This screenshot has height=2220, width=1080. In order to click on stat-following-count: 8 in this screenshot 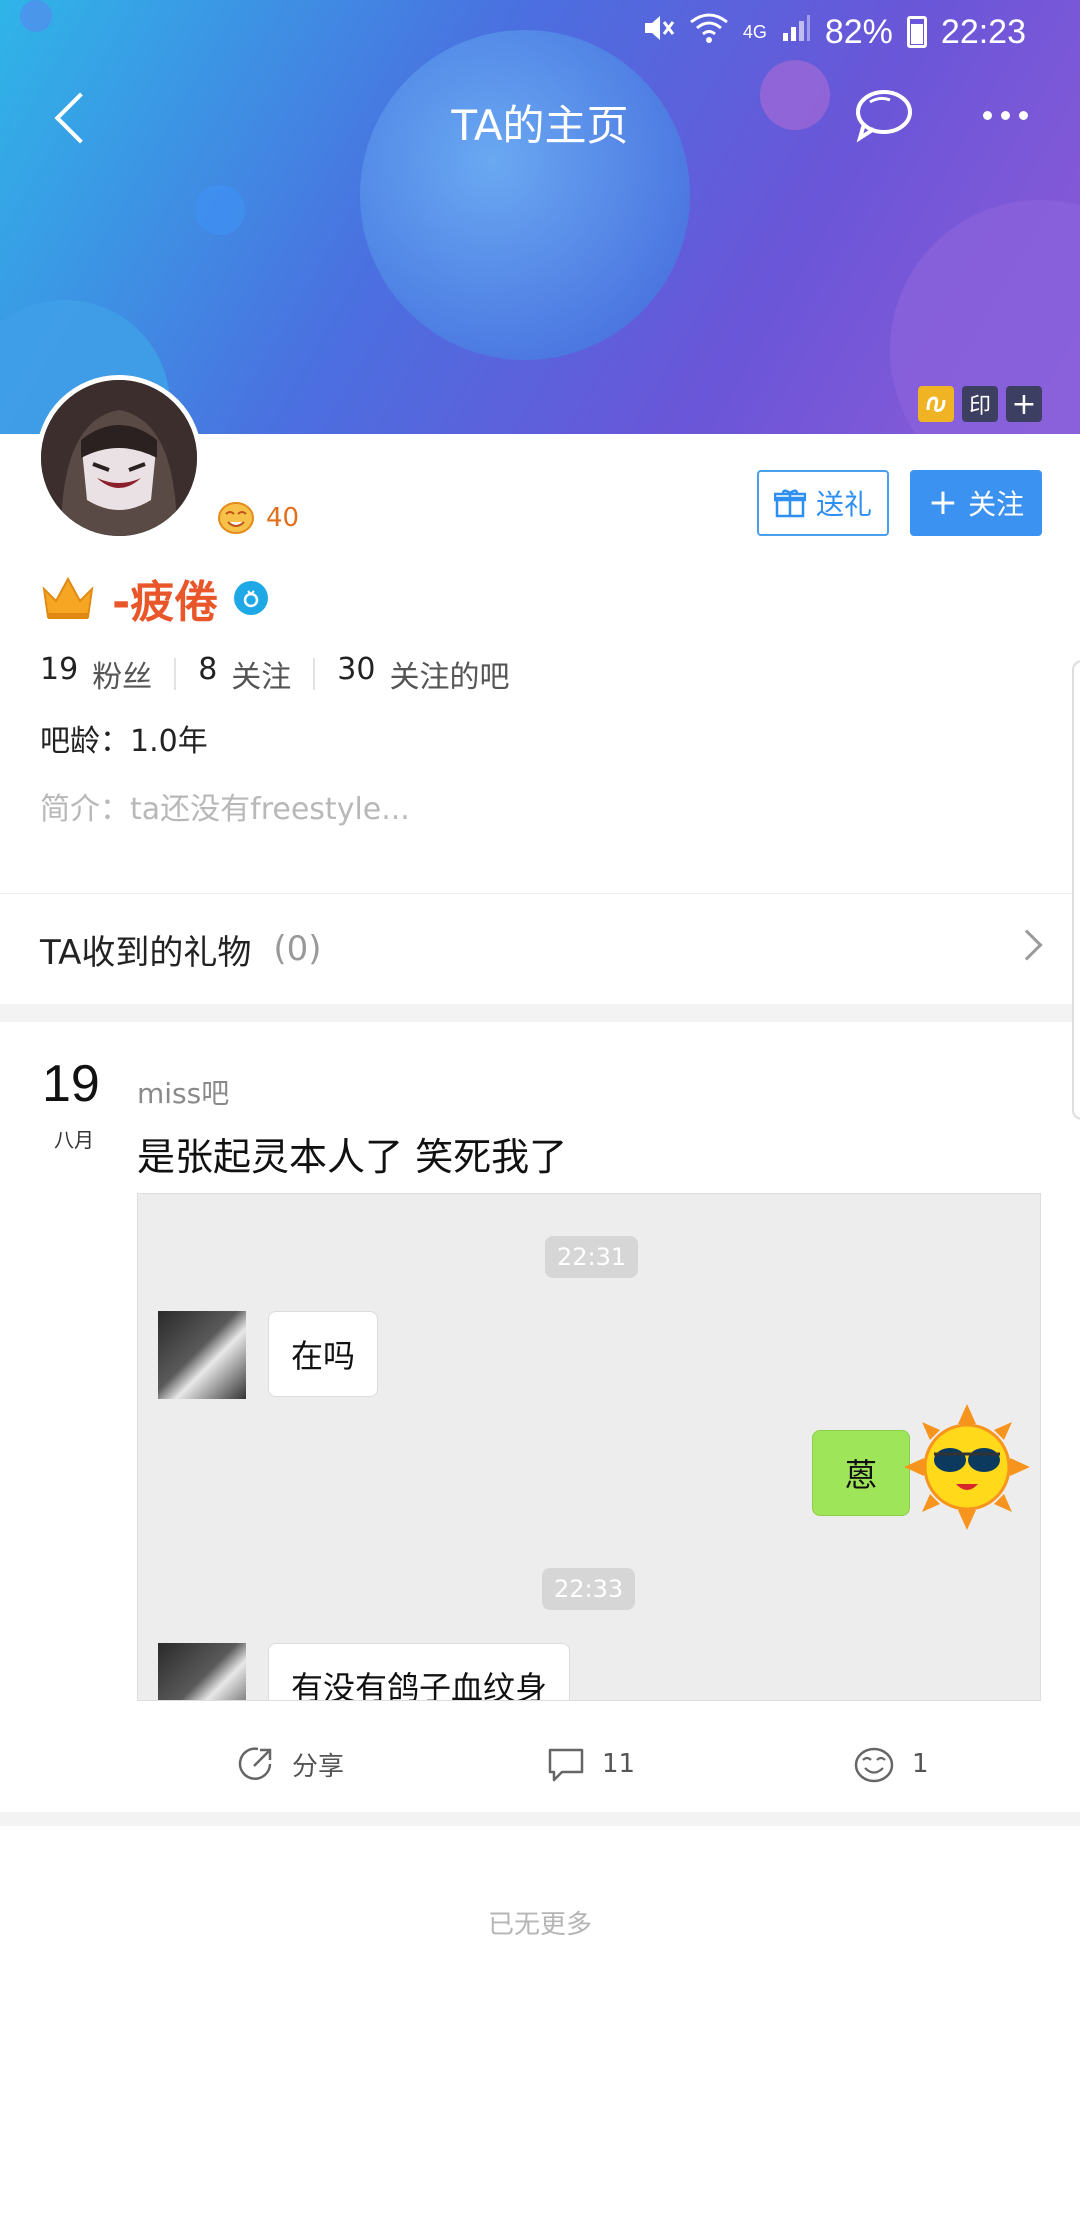, I will do `click(208, 669)`.